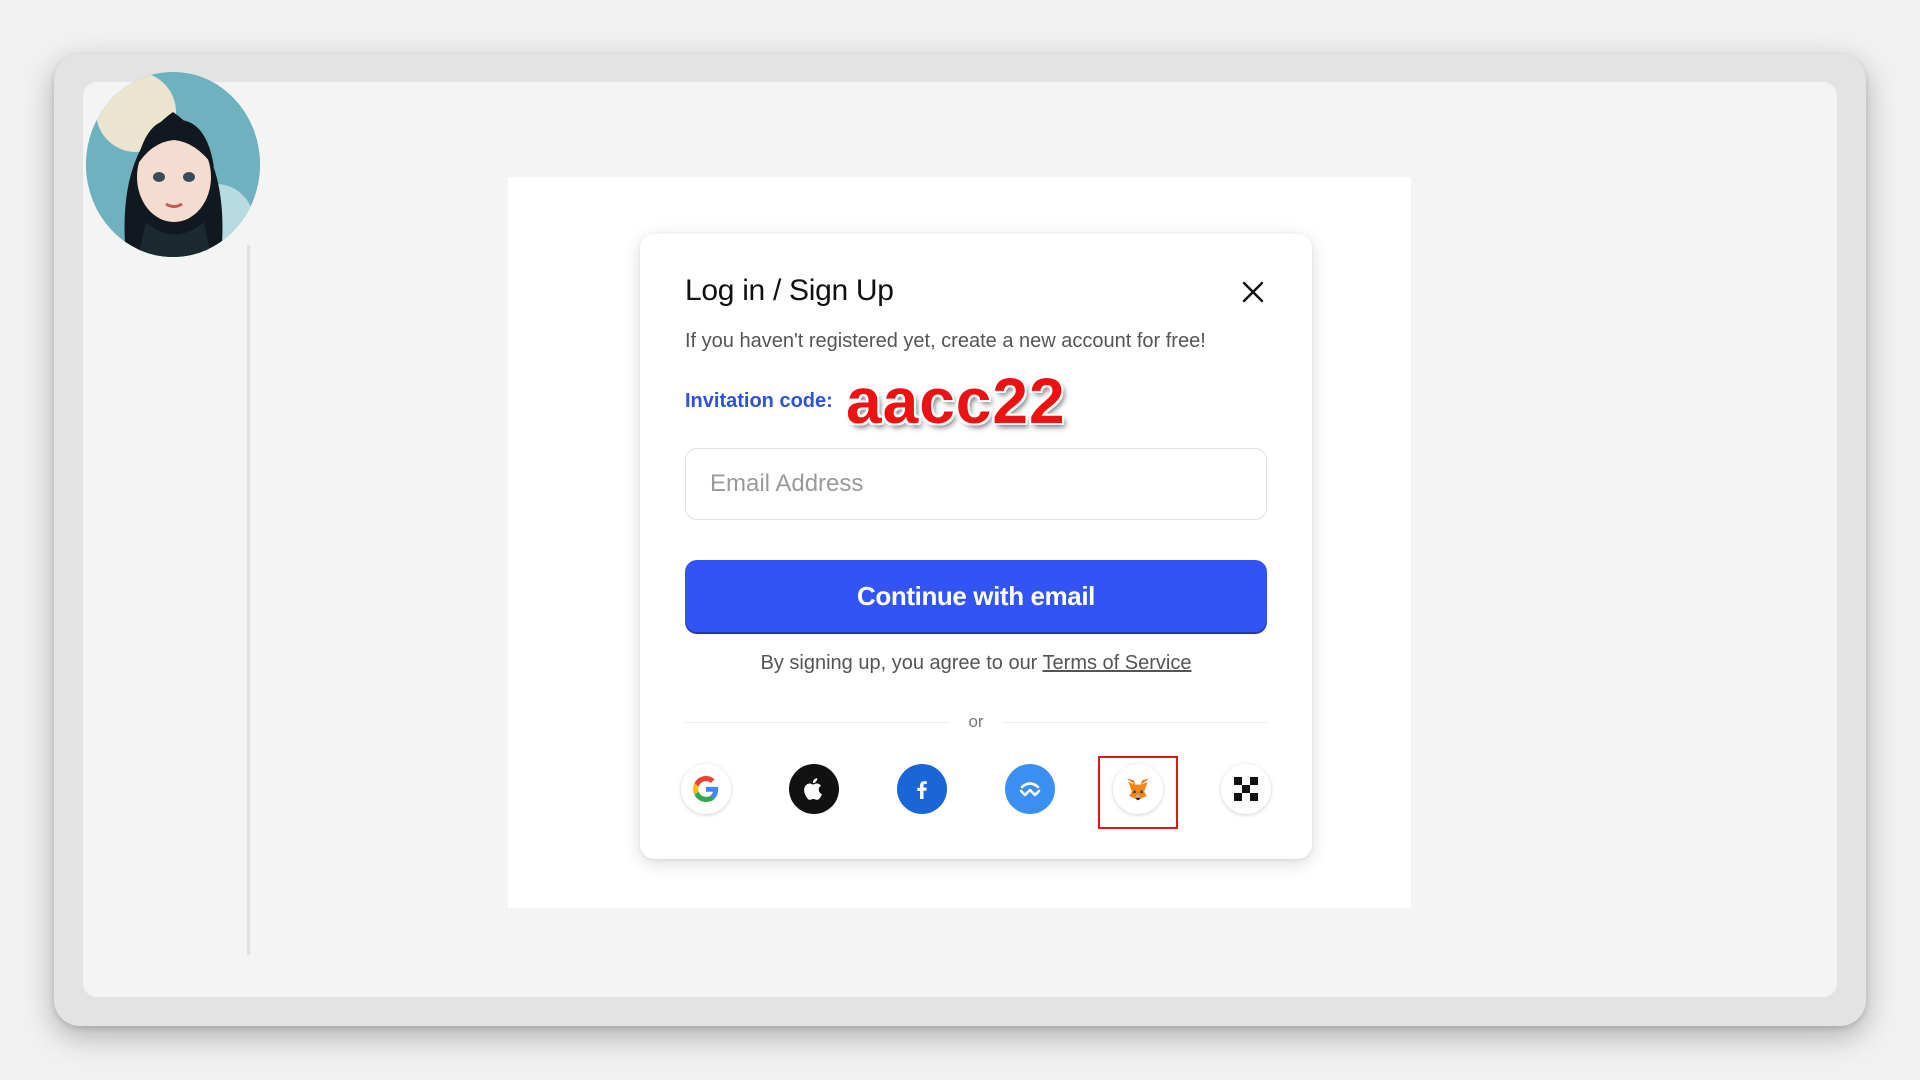 The height and width of the screenshot is (1080, 1920). I want to click on invitation-code: aacc22, so click(956, 401).